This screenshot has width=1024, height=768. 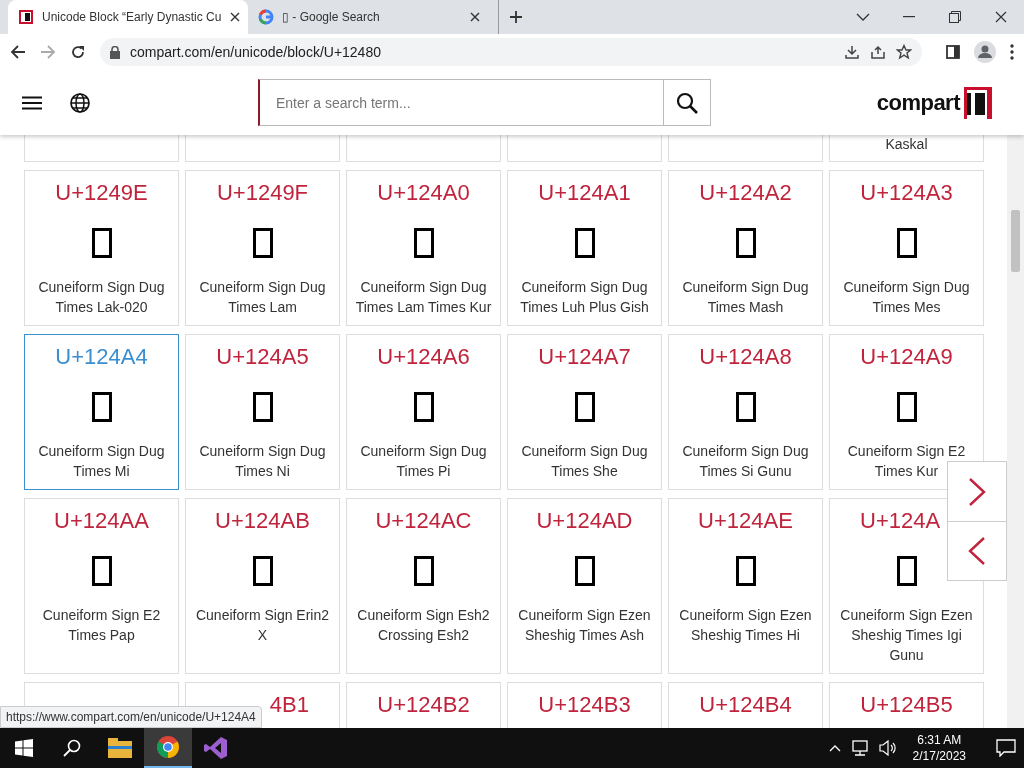 What do you see at coordinates (101, 625) in the screenshot?
I see `character-name: Cuneiform Sign E2 Times Pap` at bounding box center [101, 625].